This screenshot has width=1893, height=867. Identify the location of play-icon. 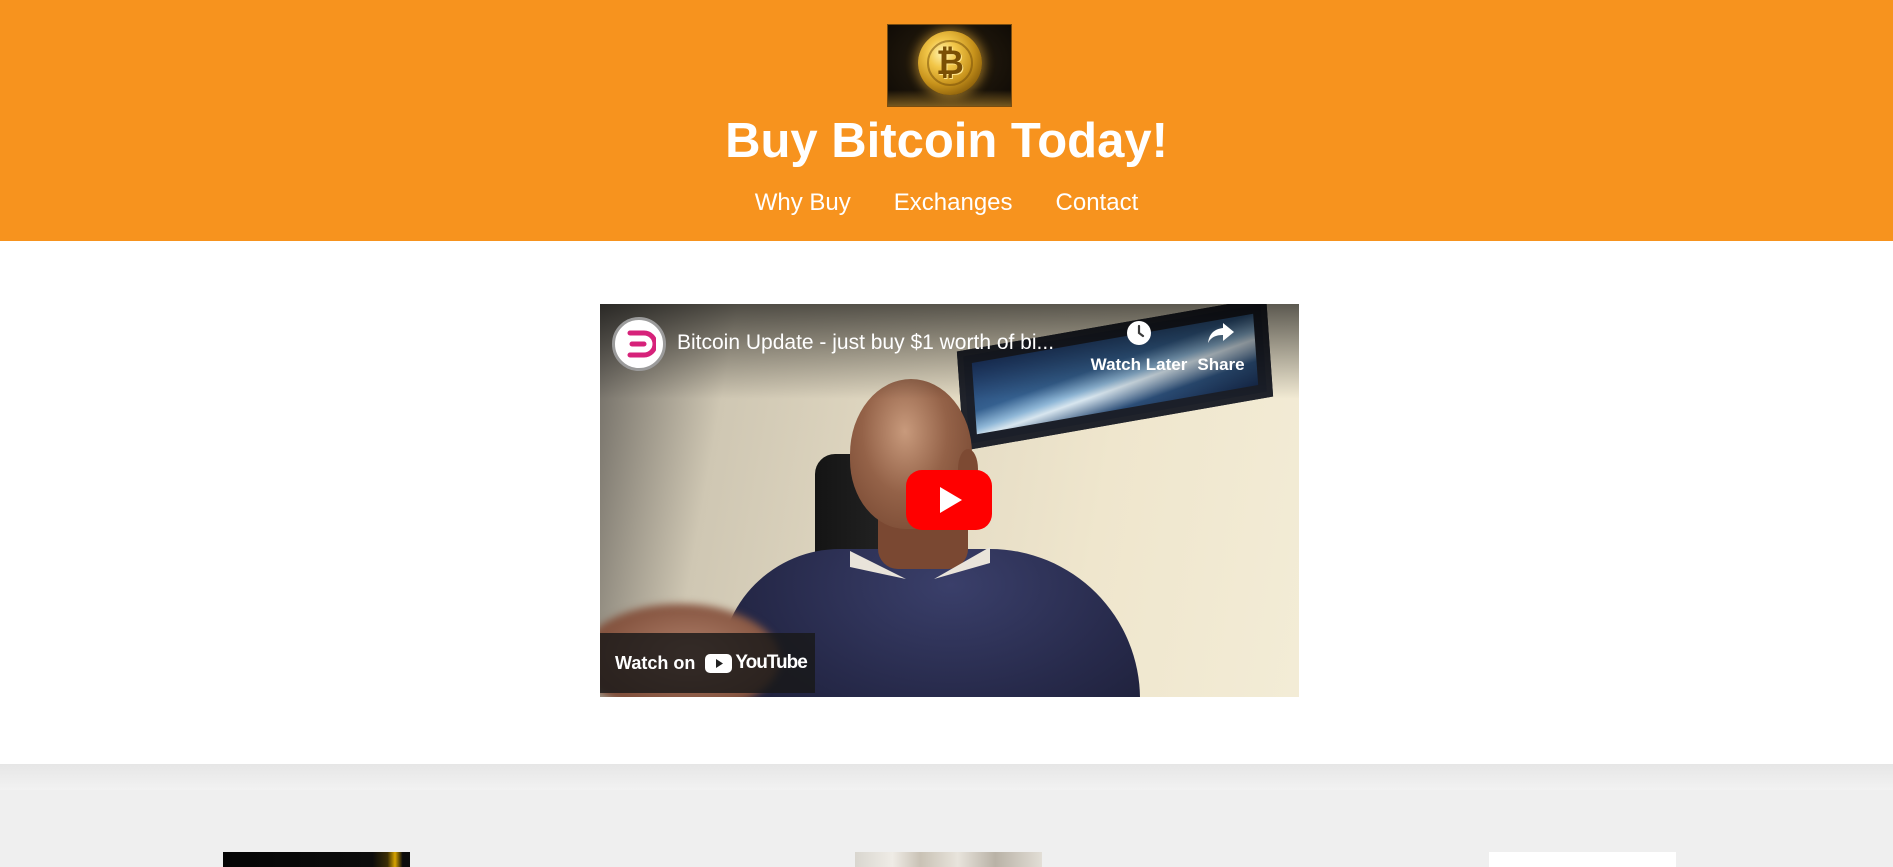
(949, 500).